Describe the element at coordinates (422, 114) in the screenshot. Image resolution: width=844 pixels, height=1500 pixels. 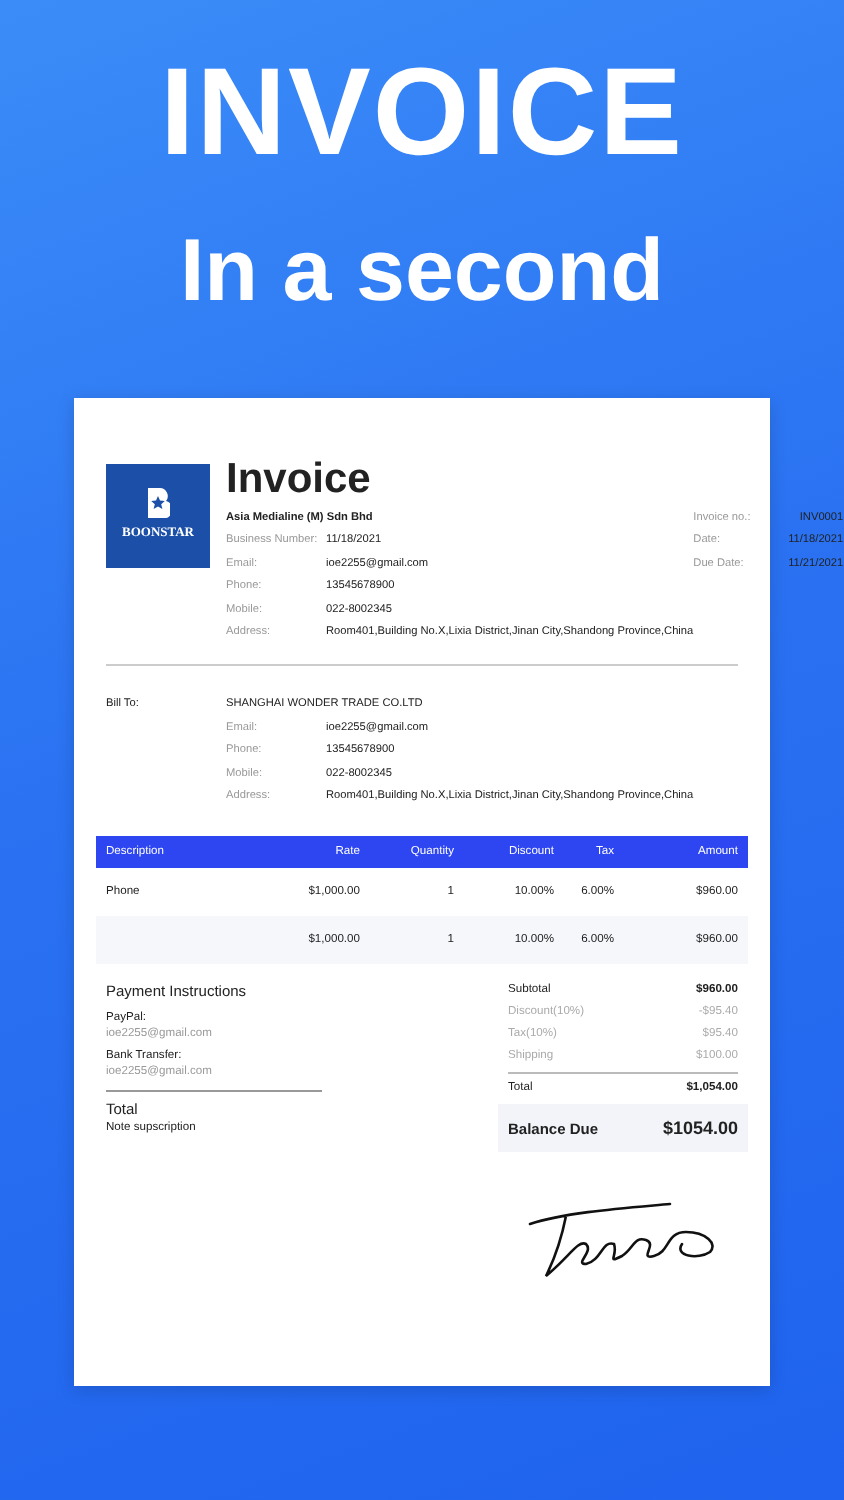
I see `headline: INVOICE` at that location.